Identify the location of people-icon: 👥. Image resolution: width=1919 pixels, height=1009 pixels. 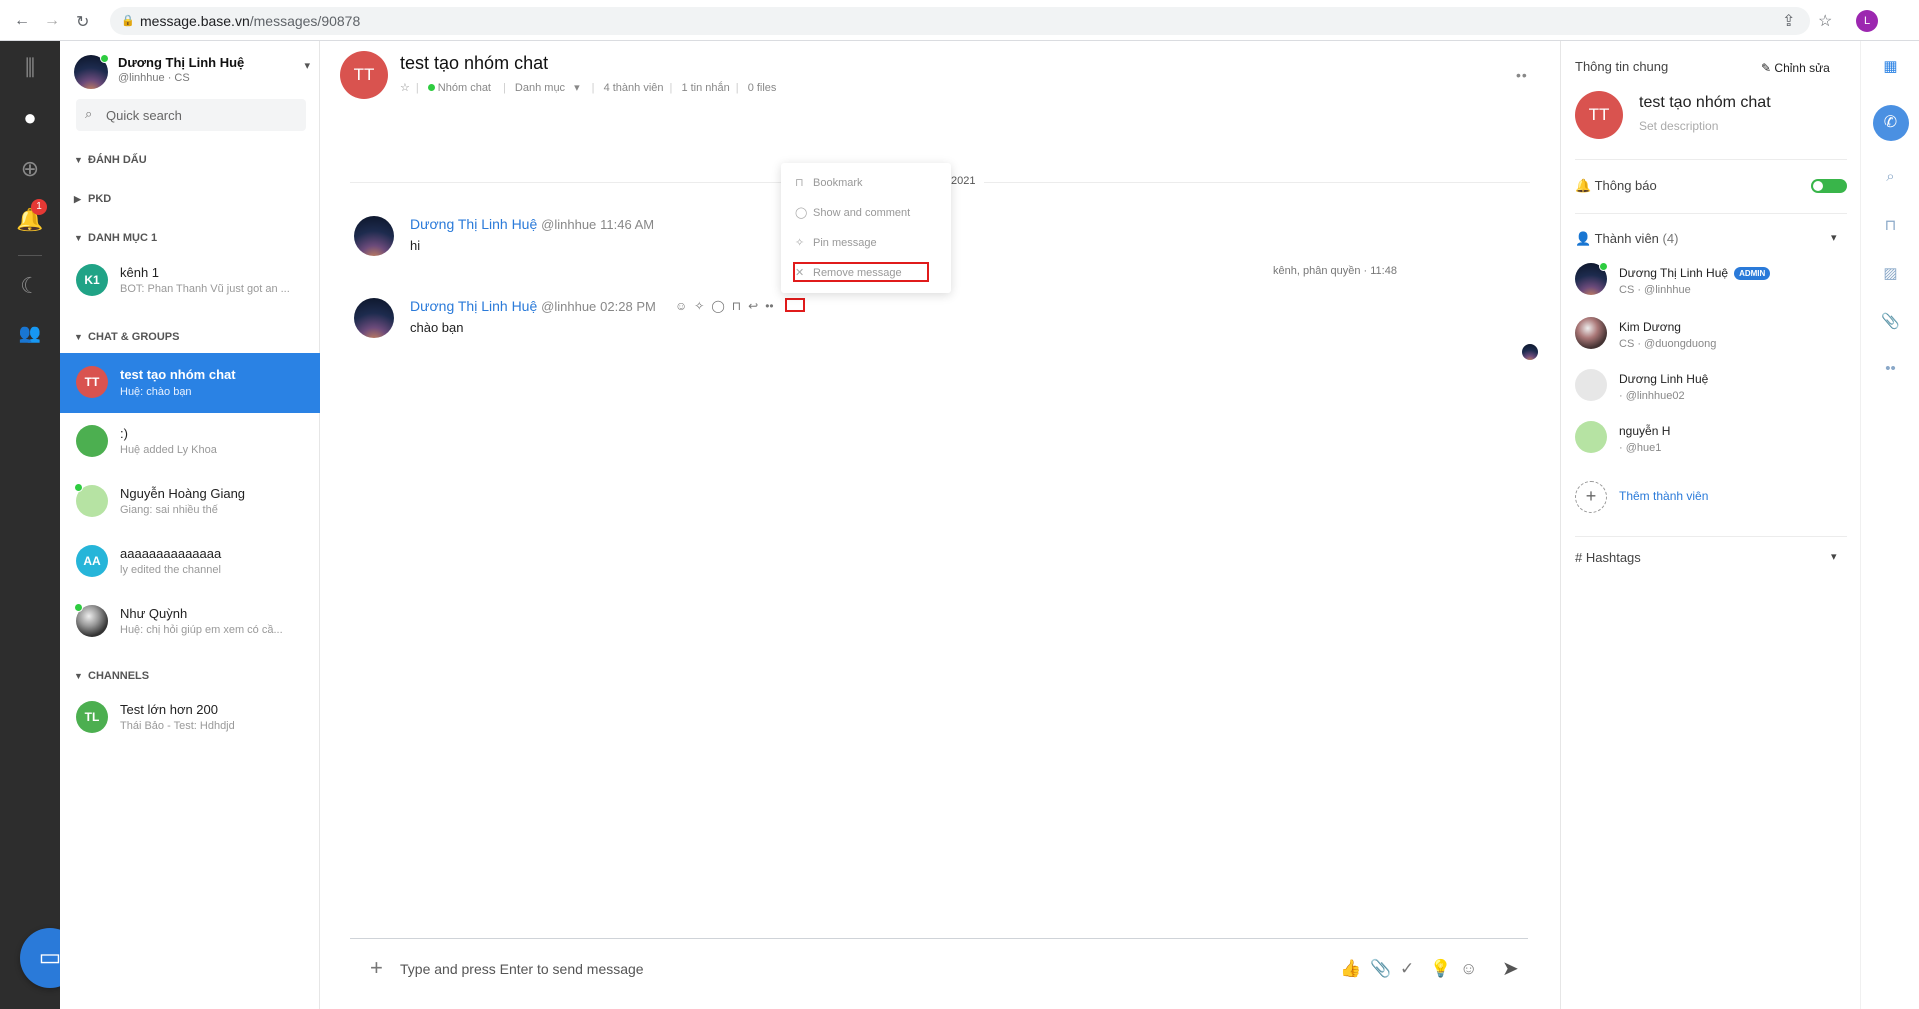
(30, 333).